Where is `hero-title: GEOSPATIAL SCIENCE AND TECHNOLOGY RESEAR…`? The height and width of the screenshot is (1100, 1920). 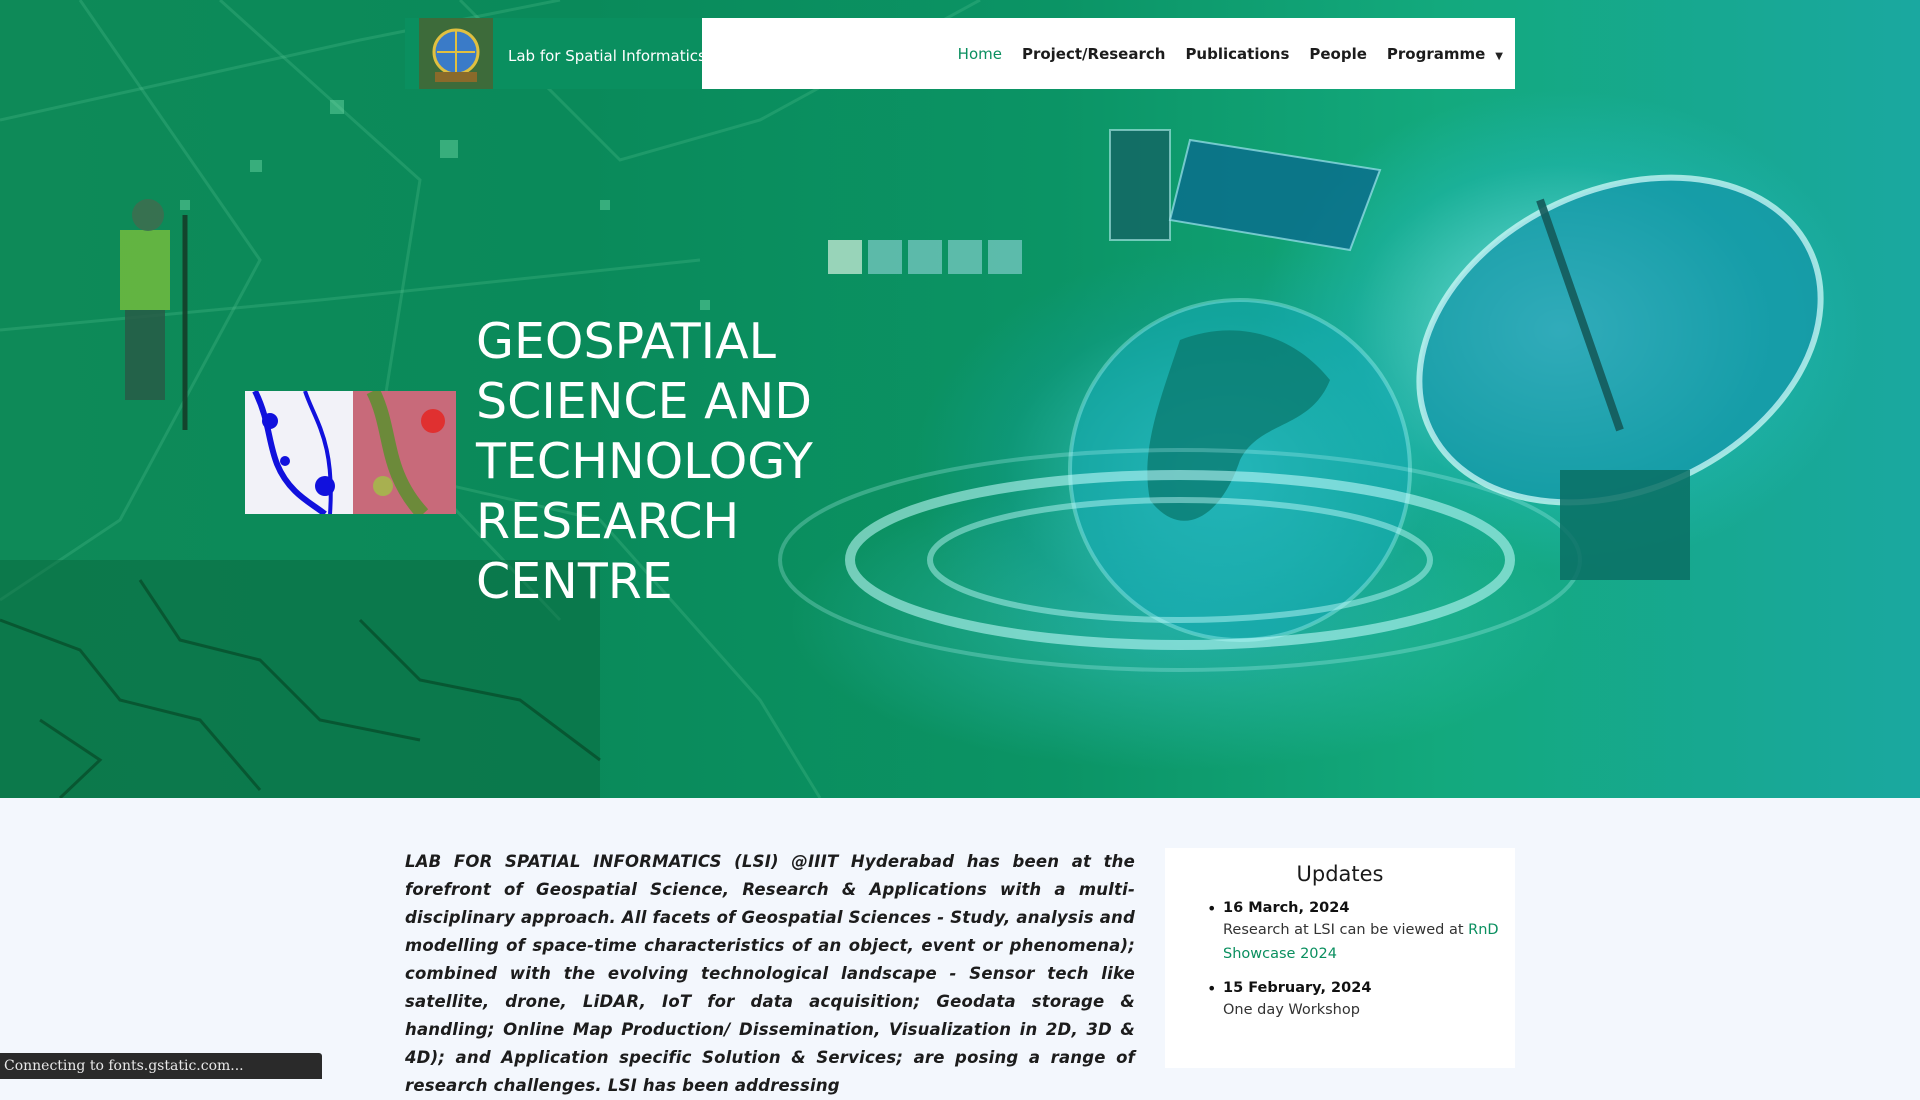
hero-title: GEOSPATIAL SCIENCE AND TECHNOLOGY RESEAR… is located at coordinates (676, 462).